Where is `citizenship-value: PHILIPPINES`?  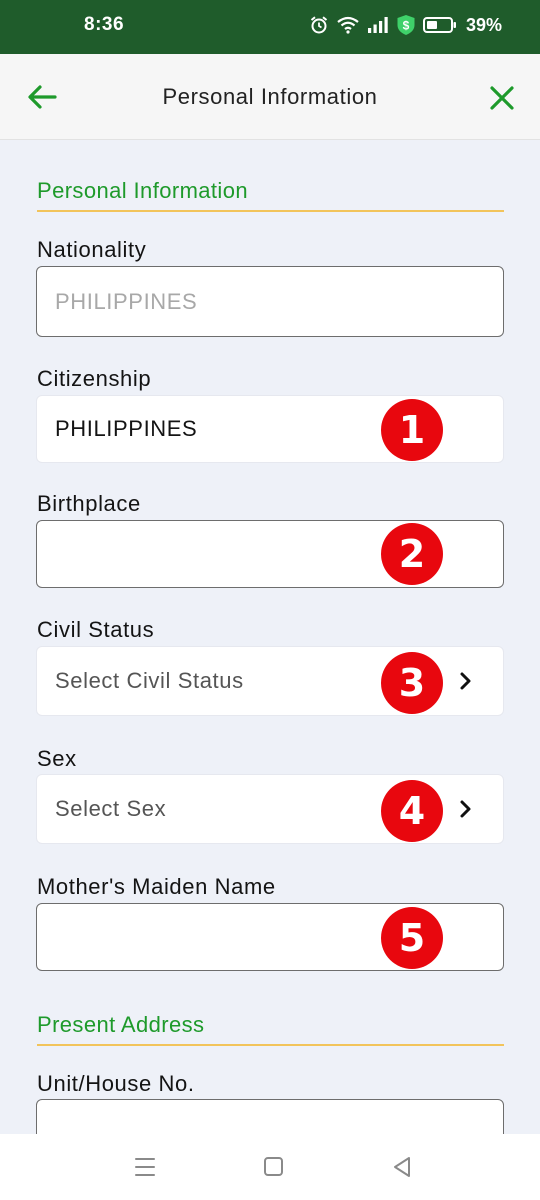
citizenship-value: PHILIPPINES is located at coordinates (126, 428).